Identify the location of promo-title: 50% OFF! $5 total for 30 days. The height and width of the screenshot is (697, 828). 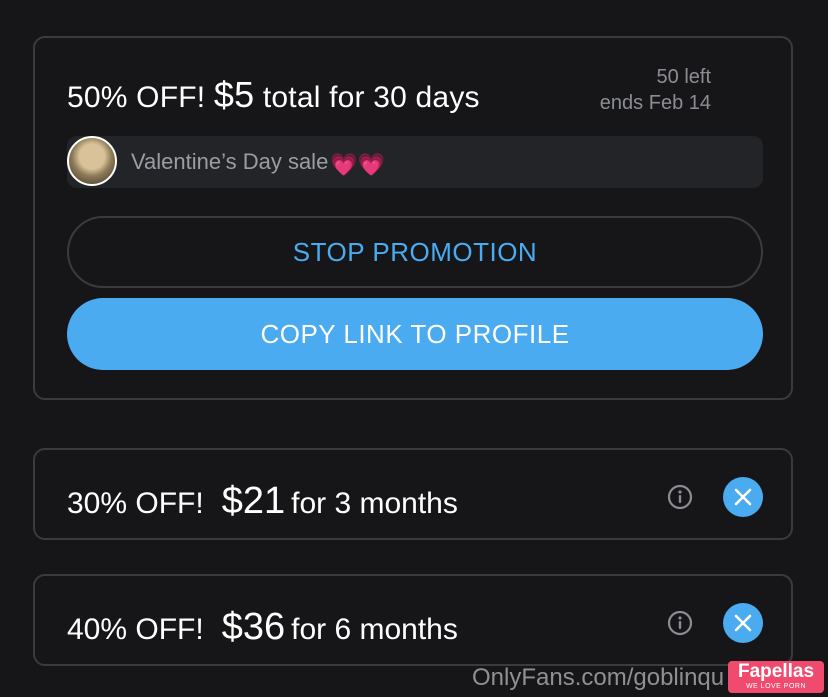
(273, 95).